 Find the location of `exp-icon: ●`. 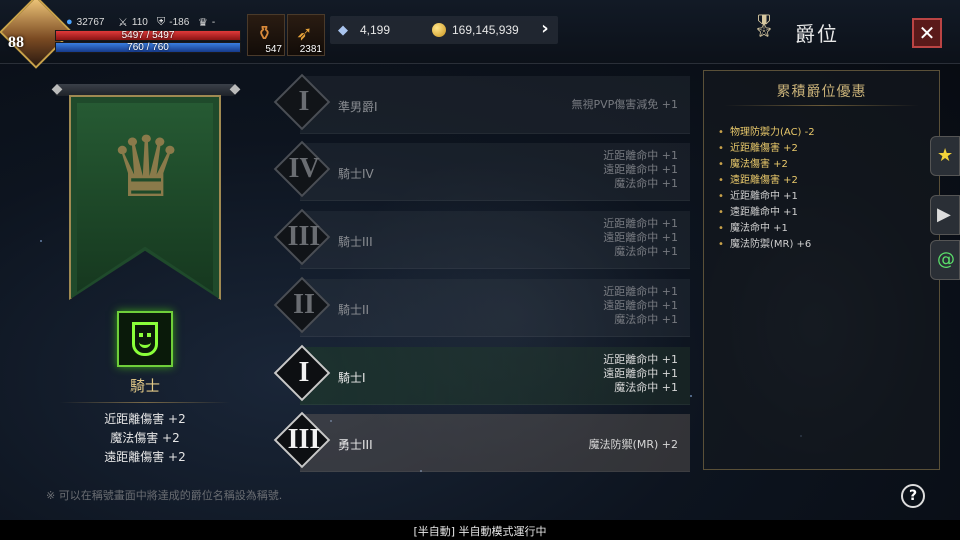

exp-icon: ● is located at coordinates (69, 22).